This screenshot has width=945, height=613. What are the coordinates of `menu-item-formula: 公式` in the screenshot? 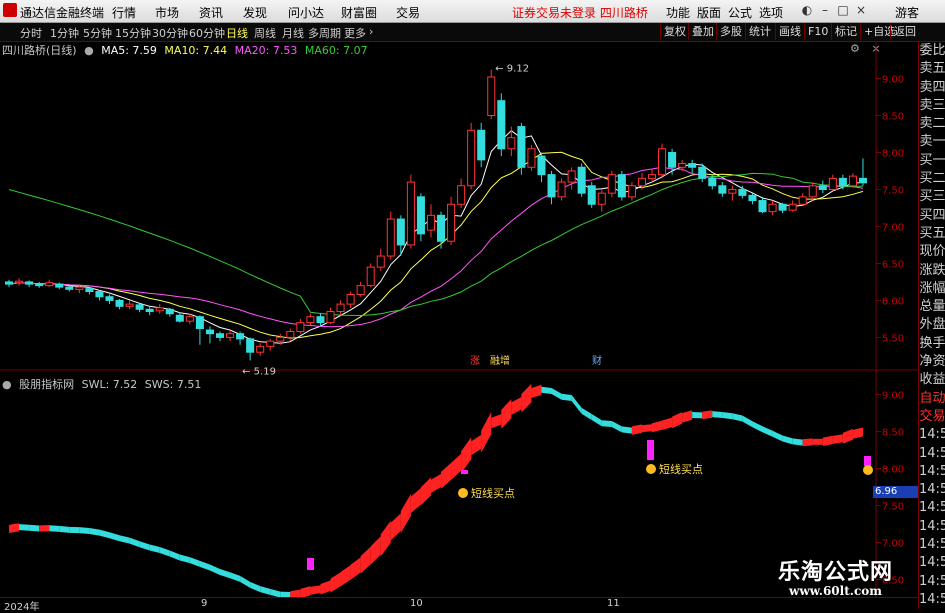 It's located at (740, 12).